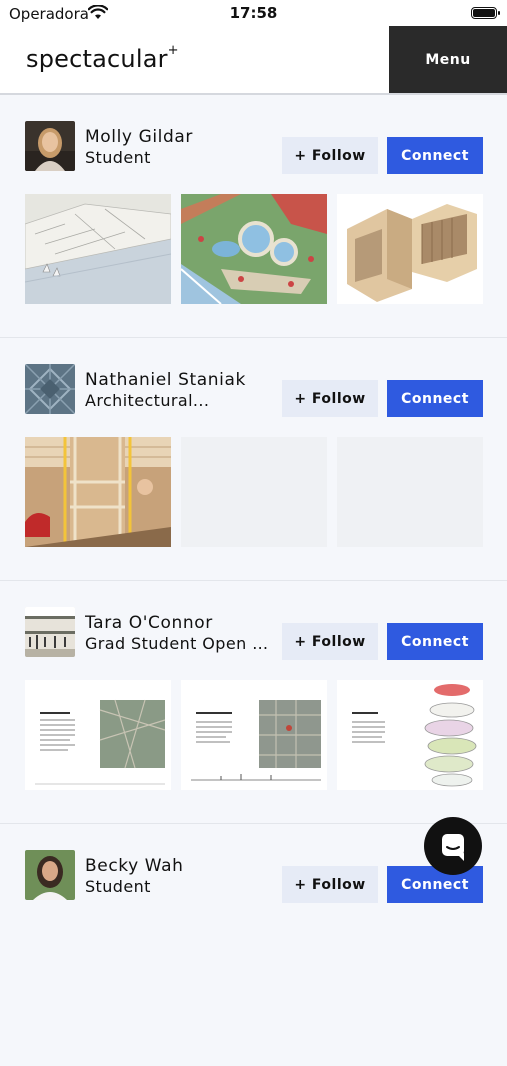 The height and width of the screenshot is (1066, 507). Describe the element at coordinates (173, 50) in the screenshot. I see `brand-mark: +` at that location.